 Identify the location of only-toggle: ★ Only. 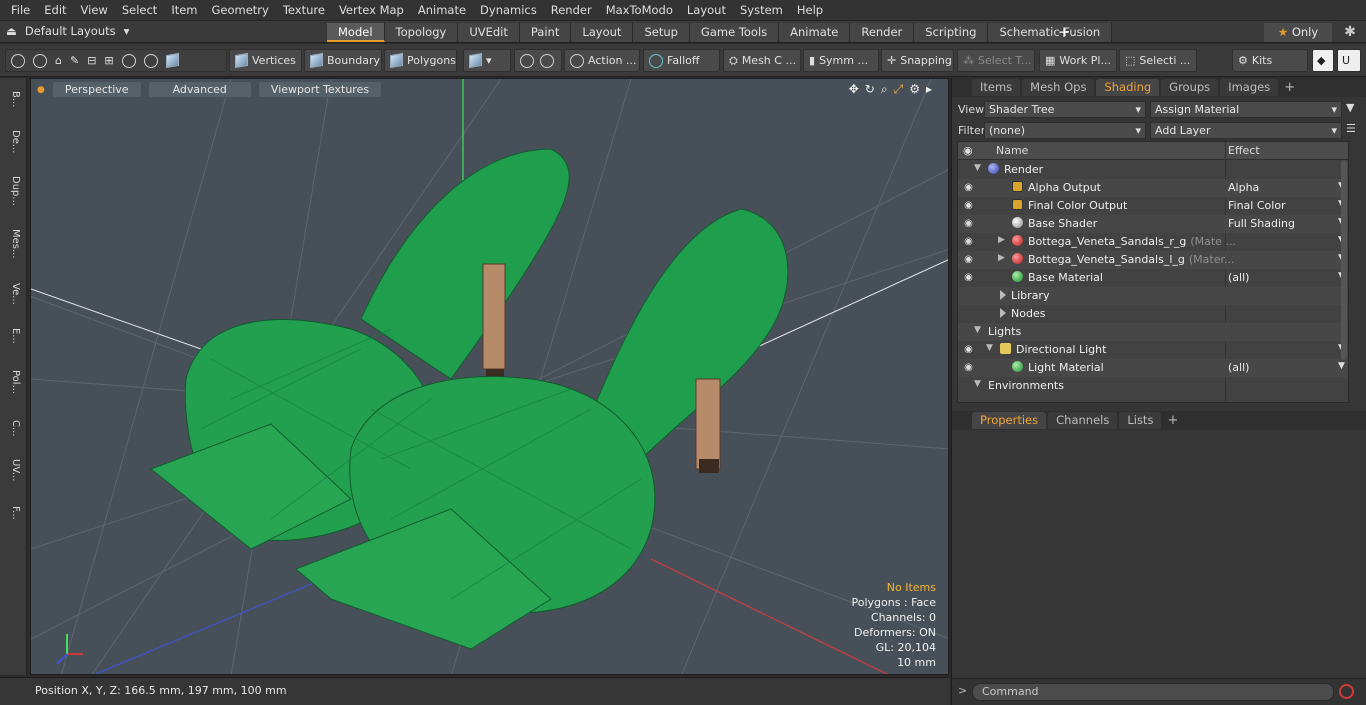
(1298, 32).